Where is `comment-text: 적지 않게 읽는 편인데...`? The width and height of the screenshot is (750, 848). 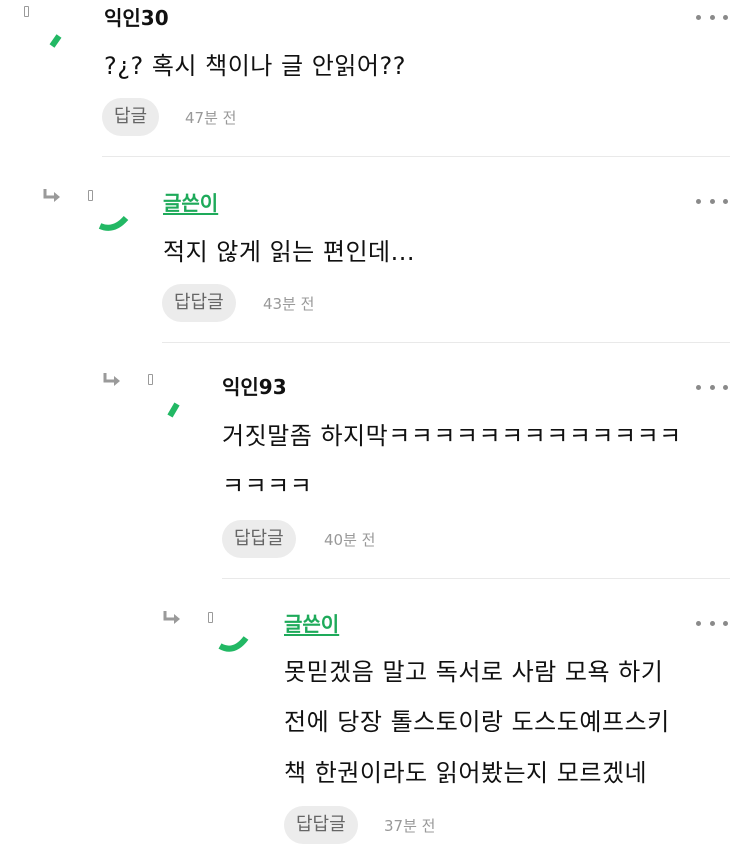 comment-text: 적지 않게 읽는 편인데... is located at coordinates (289, 252).